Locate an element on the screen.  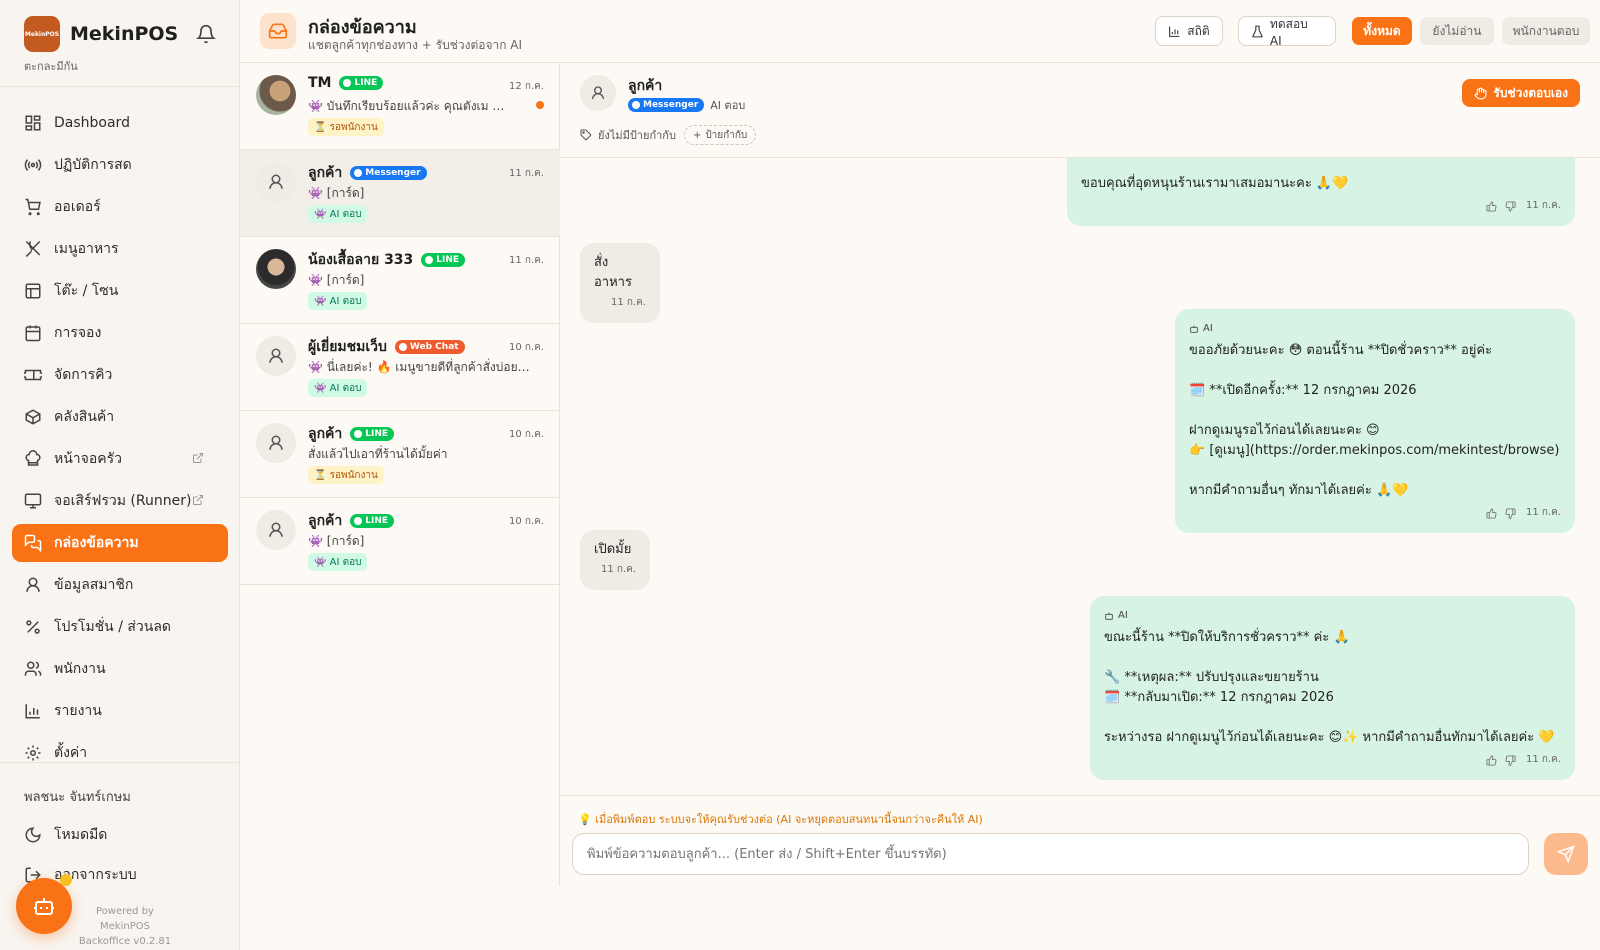
nav-label: โต๊ะ / โซน is located at coordinates (86, 291).